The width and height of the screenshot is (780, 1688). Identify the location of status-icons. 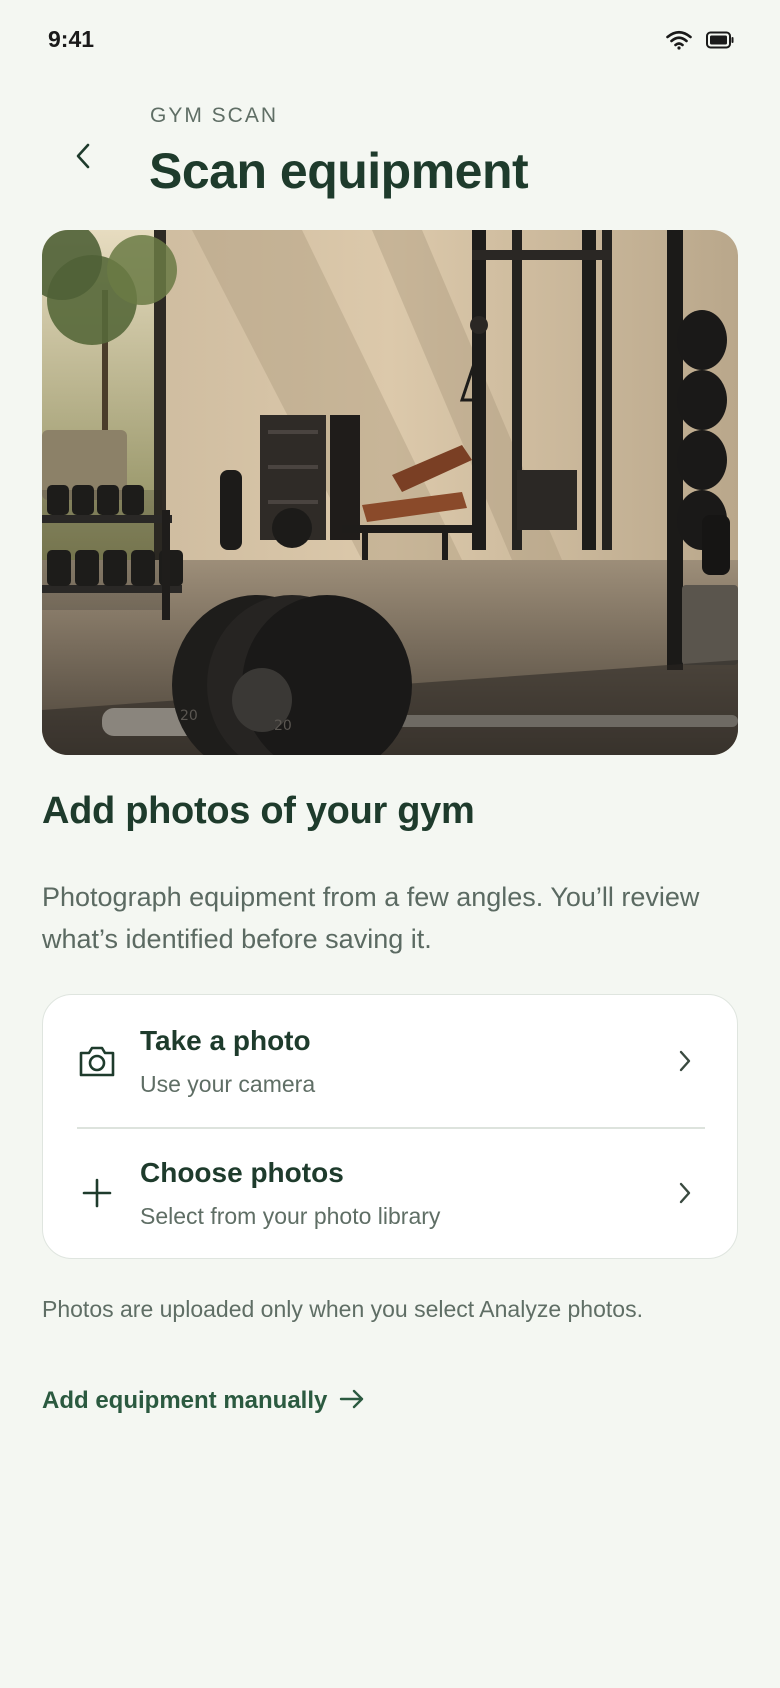
(700, 42).